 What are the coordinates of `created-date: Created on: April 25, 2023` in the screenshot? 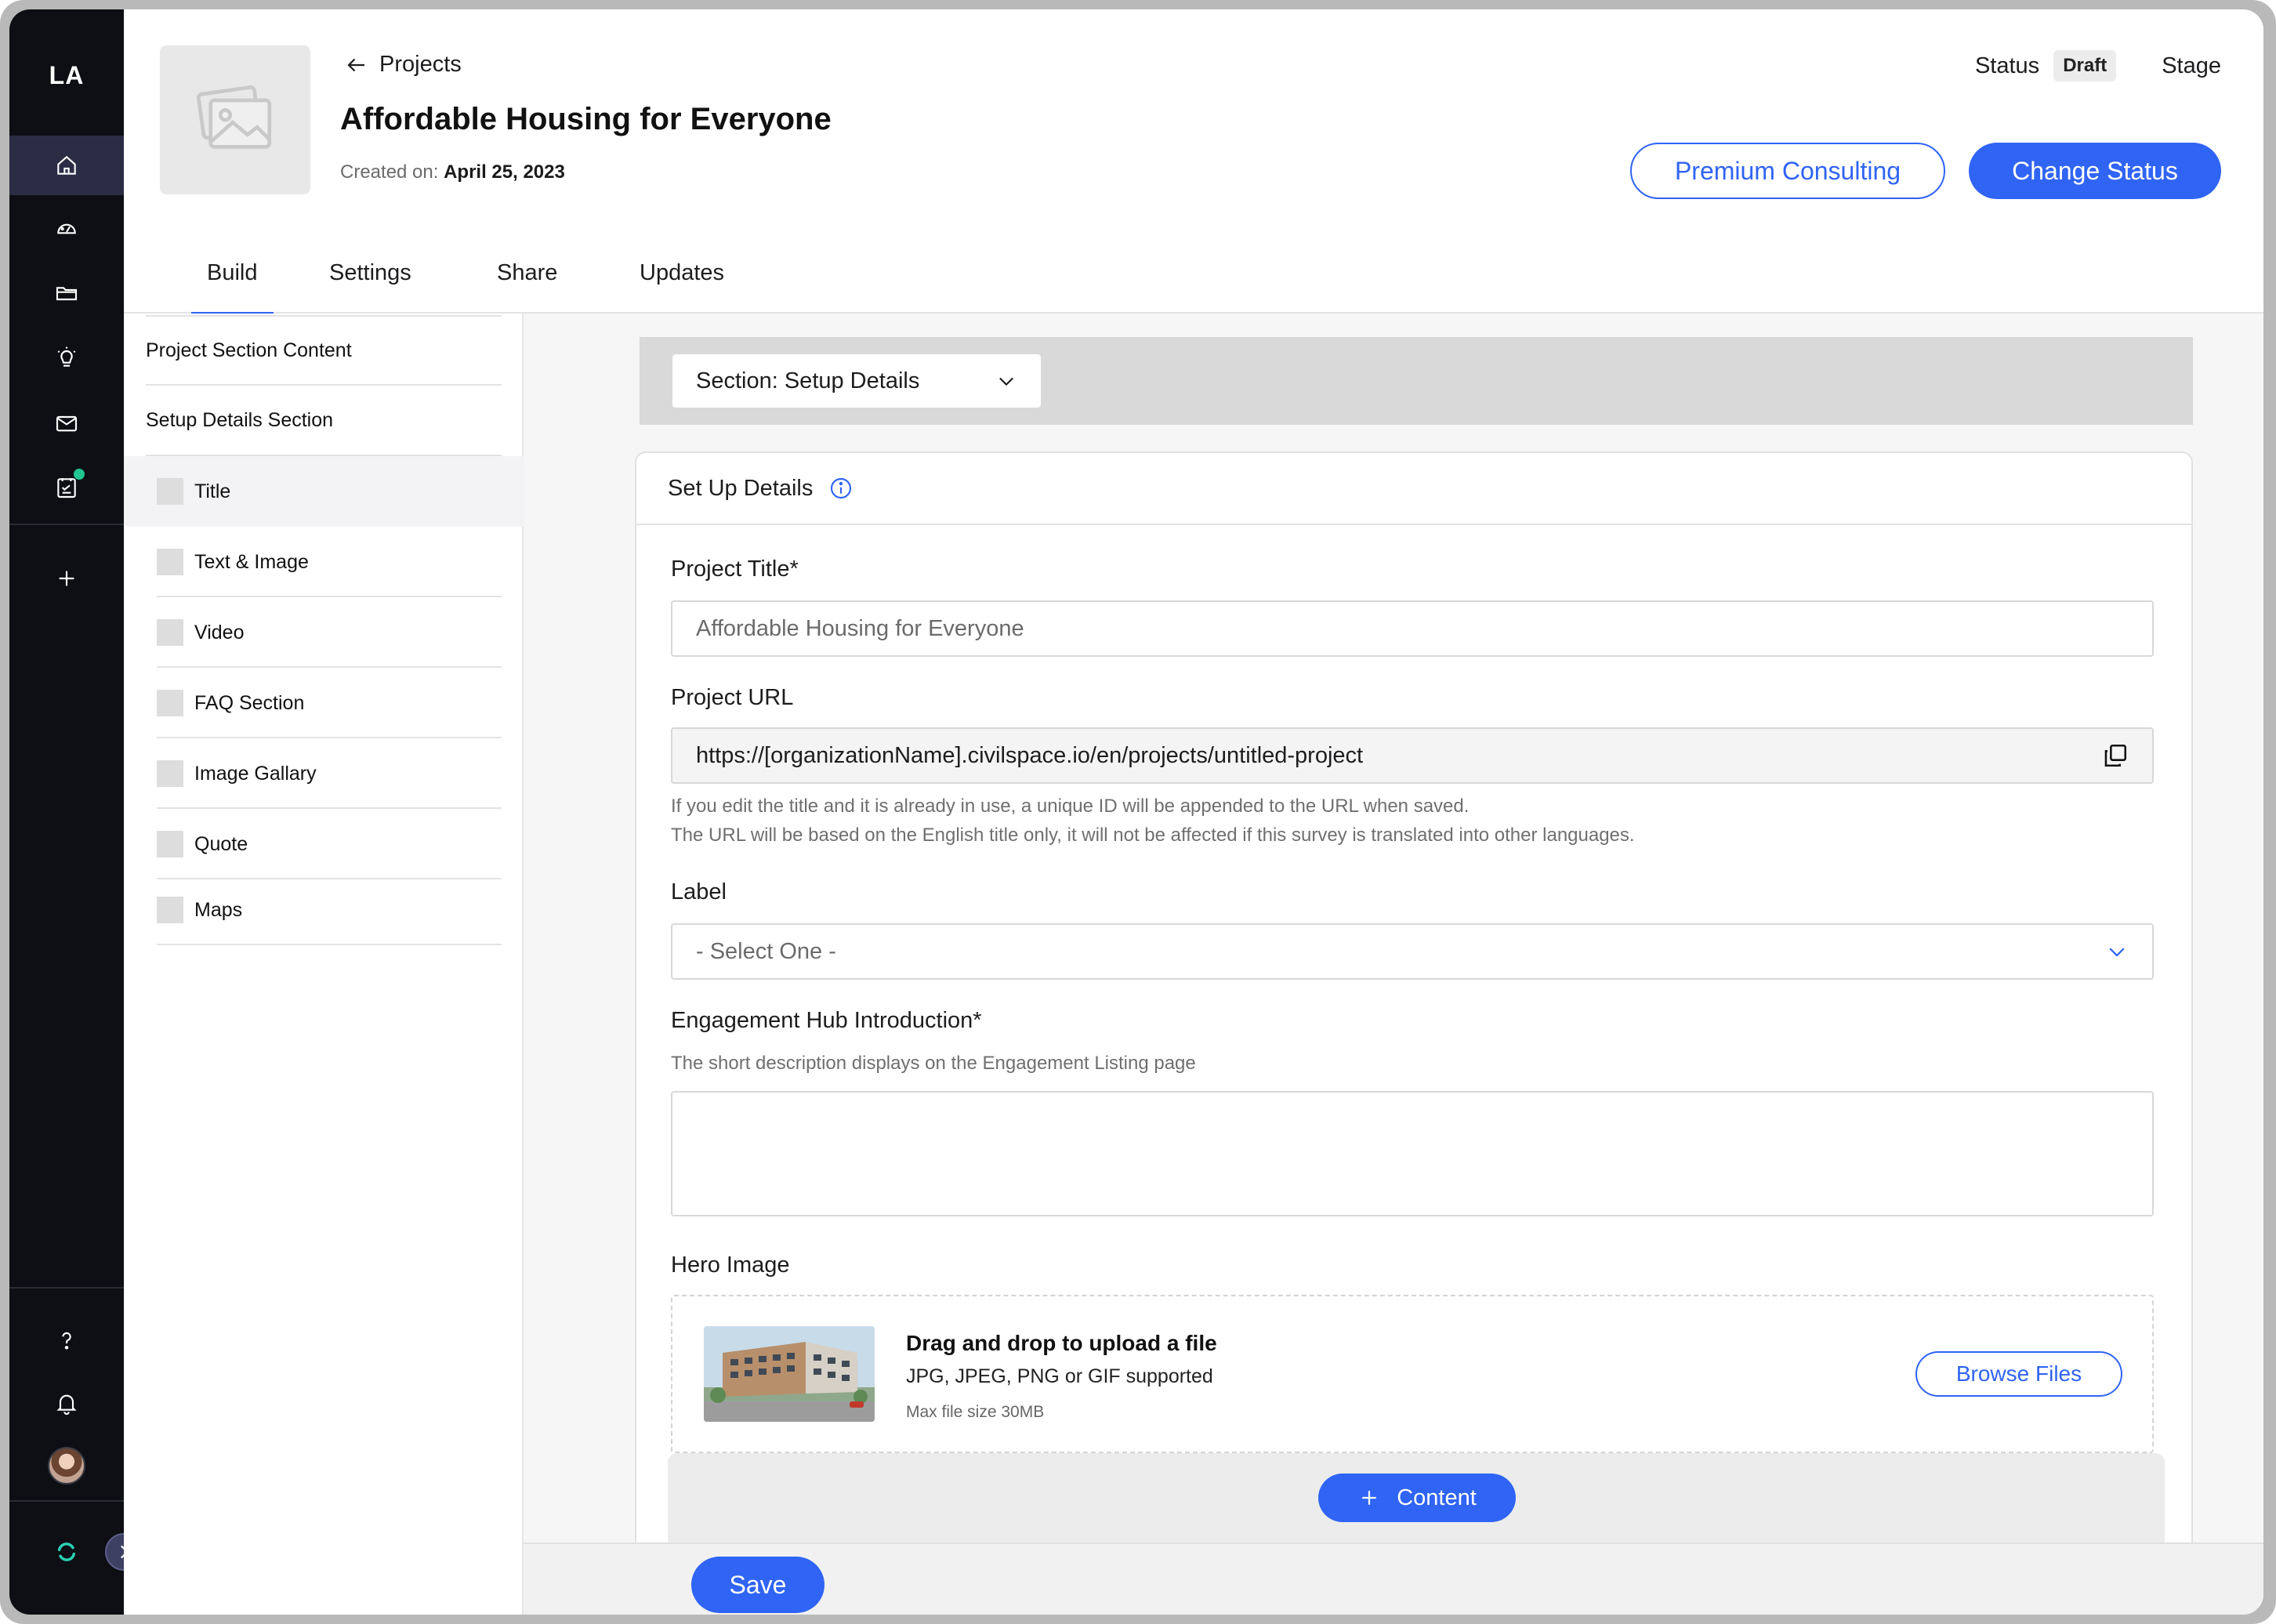 It's located at (452, 172).